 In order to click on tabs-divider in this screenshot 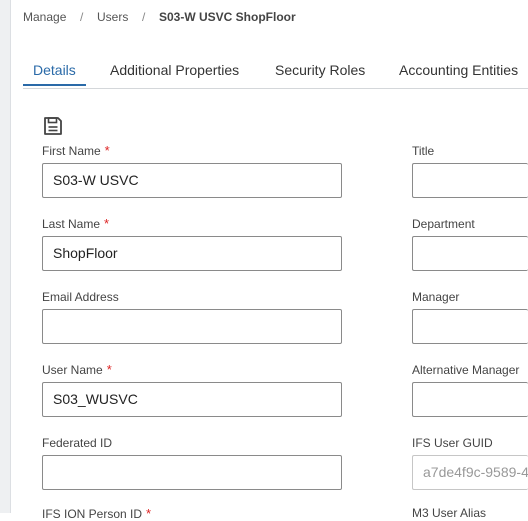, I will do `click(275, 88)`.